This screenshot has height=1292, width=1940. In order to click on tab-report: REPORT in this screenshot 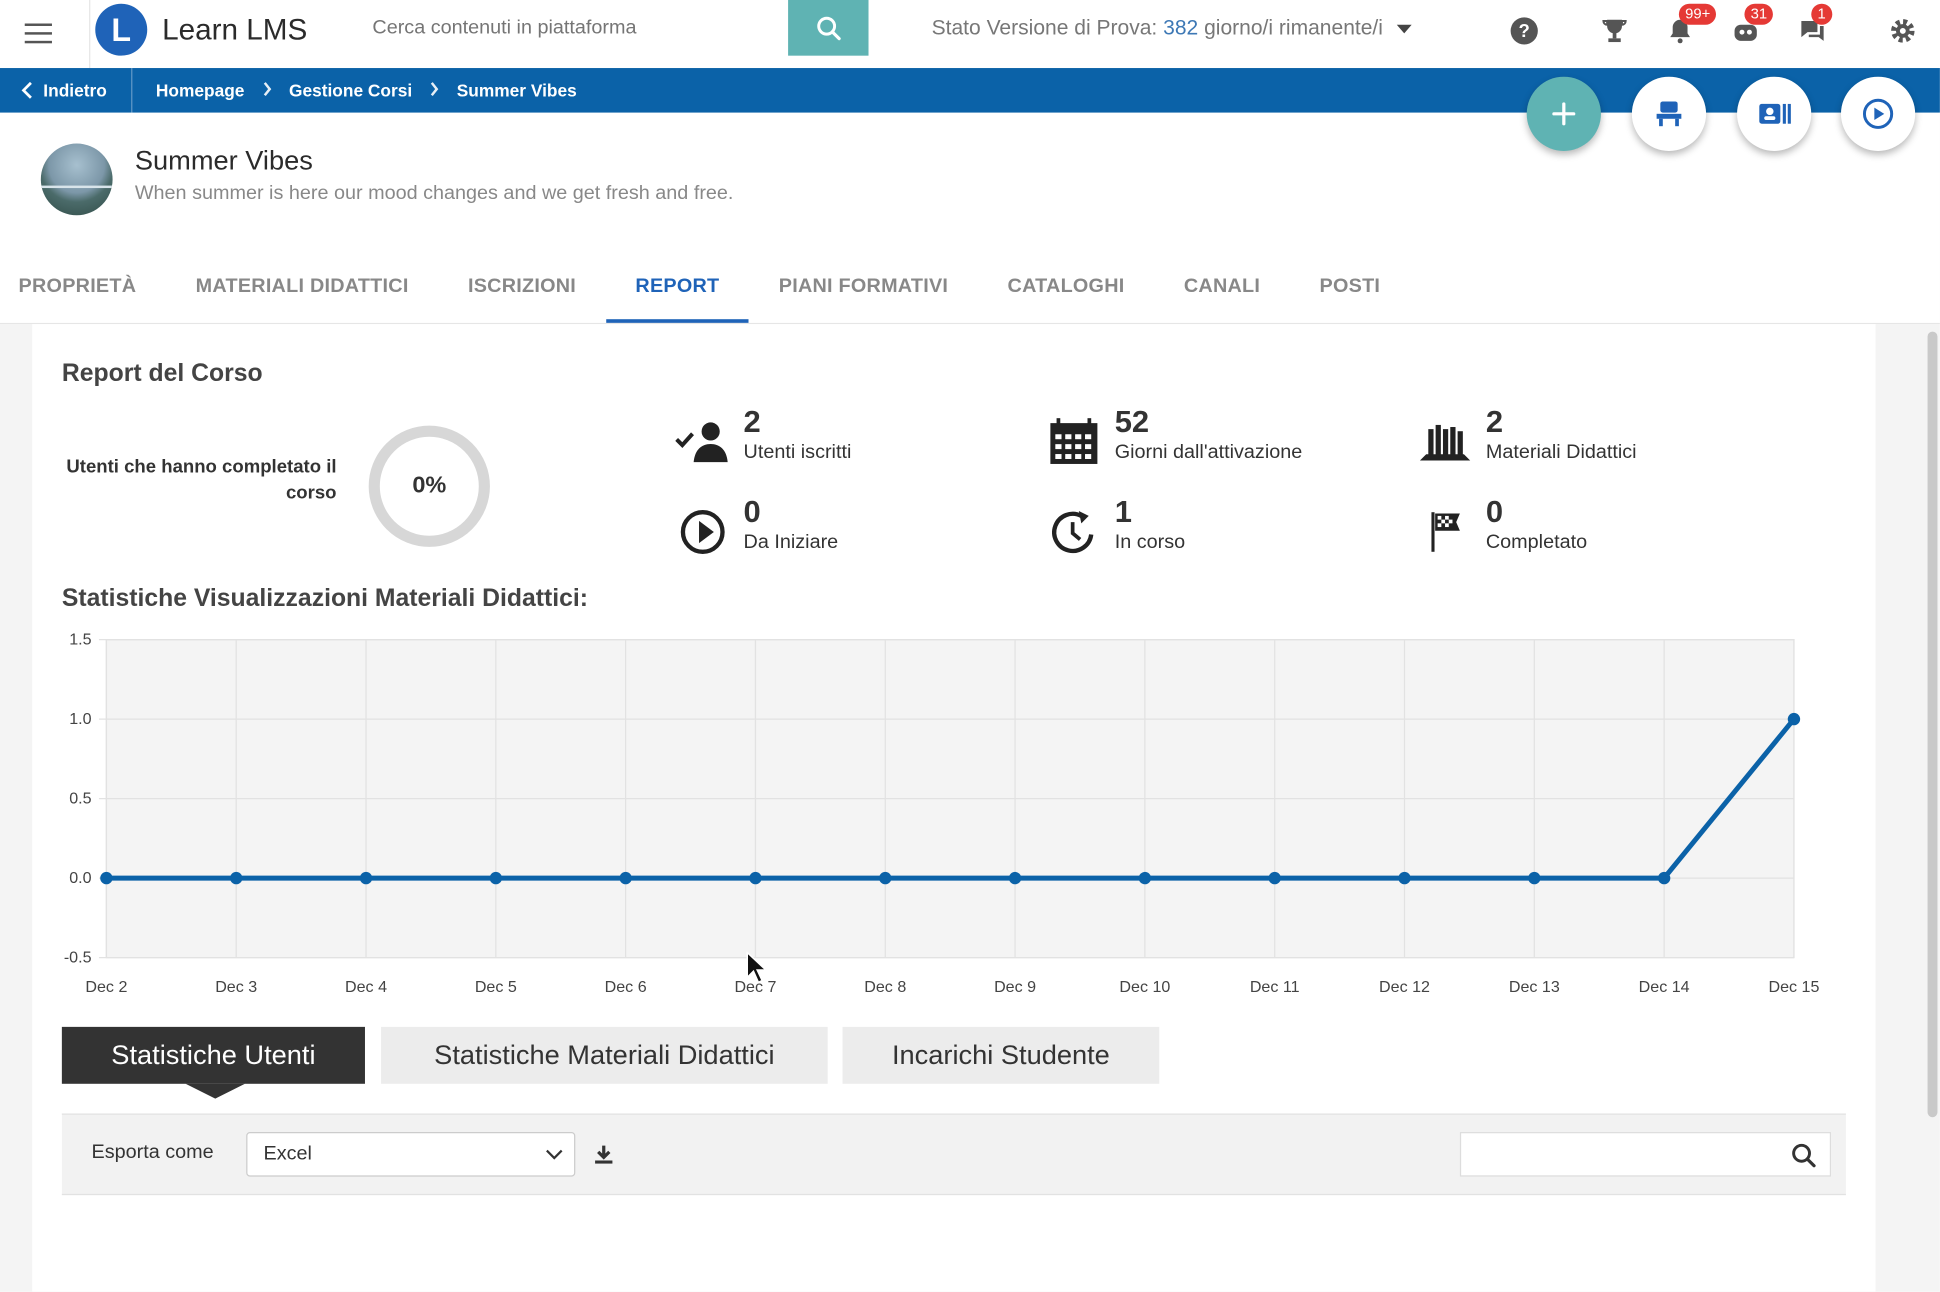, I will do `click(677, 289)`.